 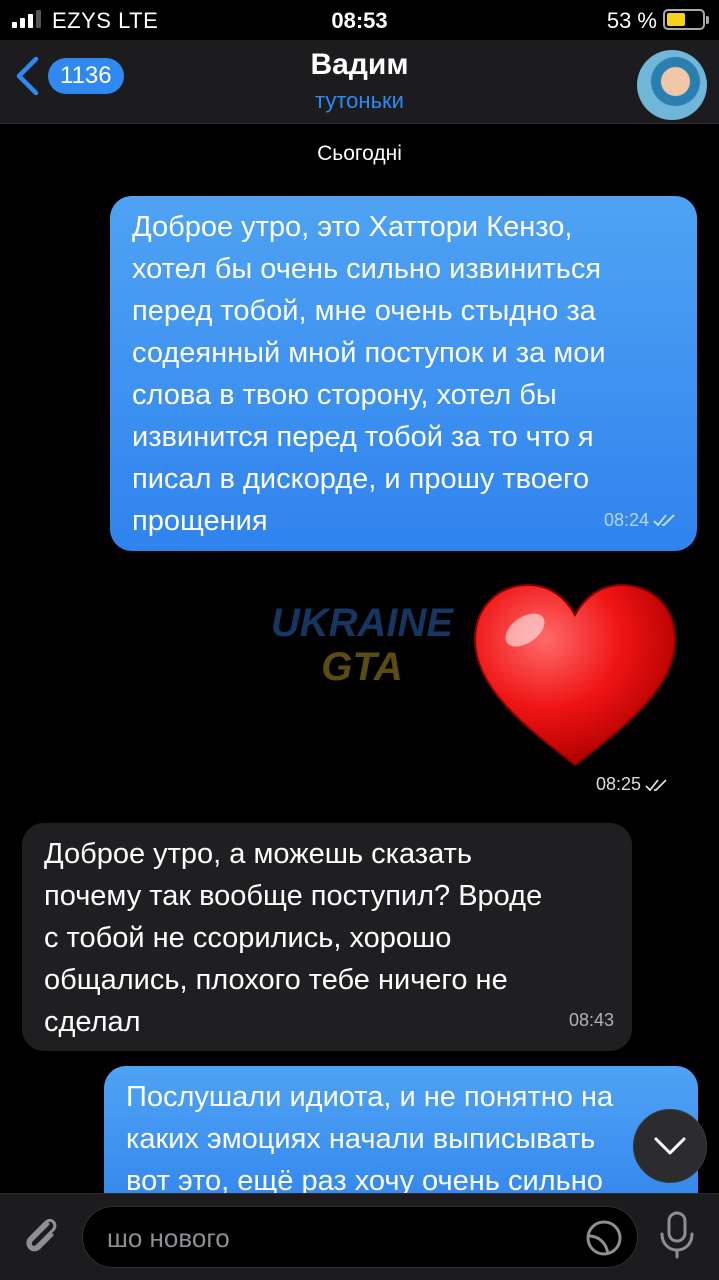 What do you see at coordinates (686, 19) in the screenshot?
I see `battery-icon` at bounding box center [686, 19].